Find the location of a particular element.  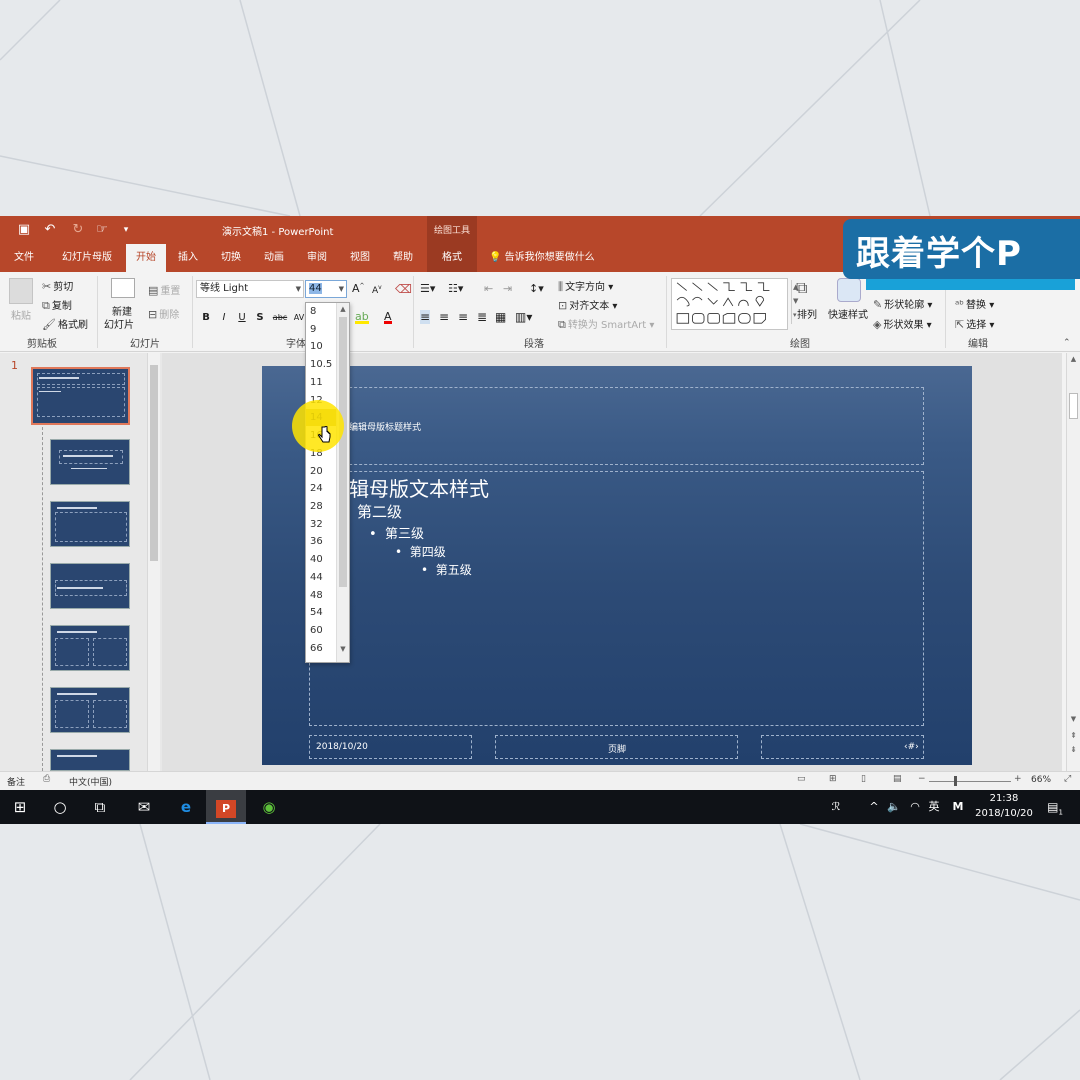

italic-button: I is located at coordinates (224, 318).